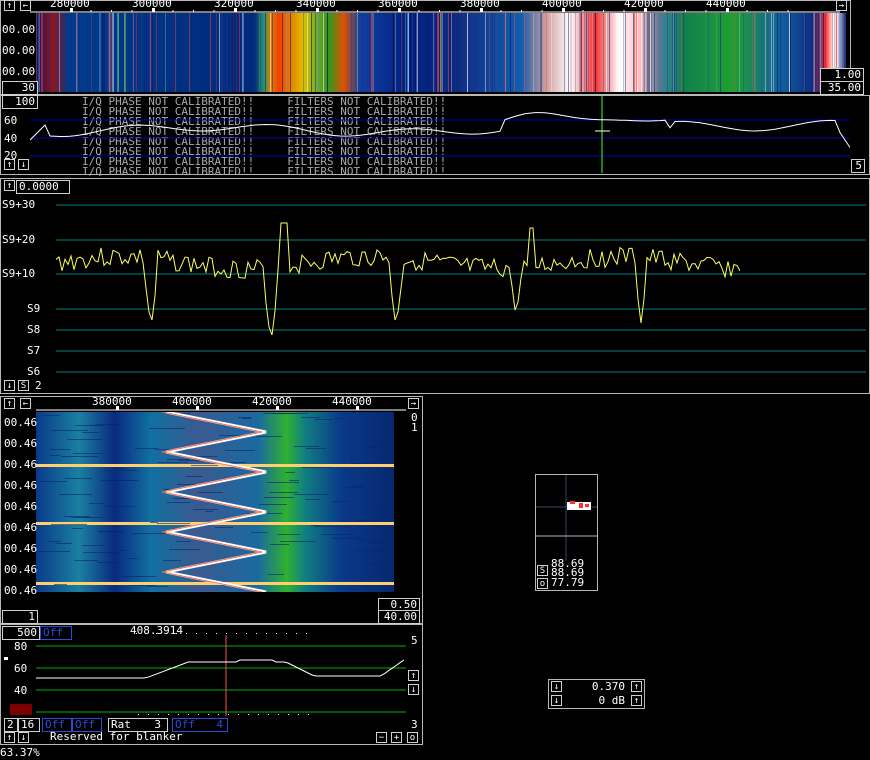  Describe the element at coordinates (441, 52) in the screenshot. I see `main-waterfall-image` at that location.